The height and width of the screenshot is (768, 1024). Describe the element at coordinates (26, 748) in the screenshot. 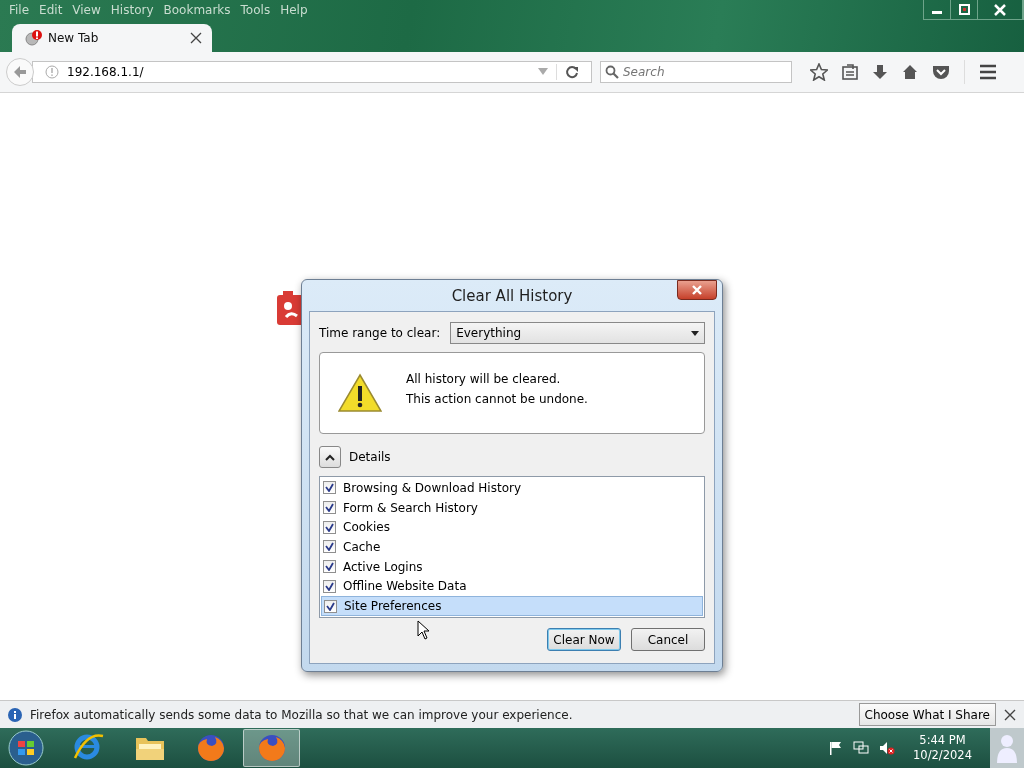

I see `start-button-icon` at that location.